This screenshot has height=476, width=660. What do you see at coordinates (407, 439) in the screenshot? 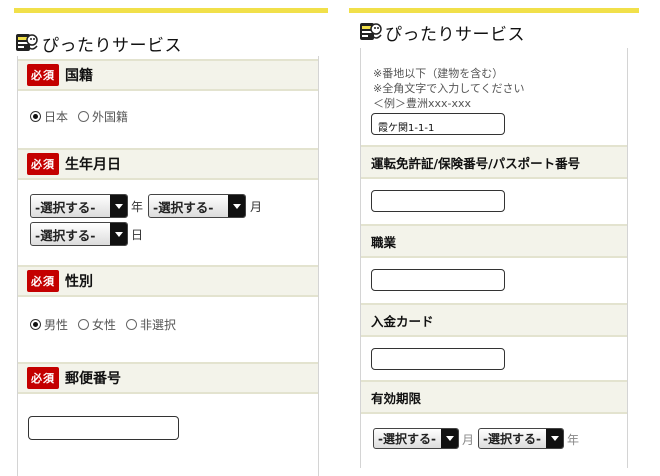
I see `expiry-month-select-value: -選択する-` at bounding box center [407, 439].